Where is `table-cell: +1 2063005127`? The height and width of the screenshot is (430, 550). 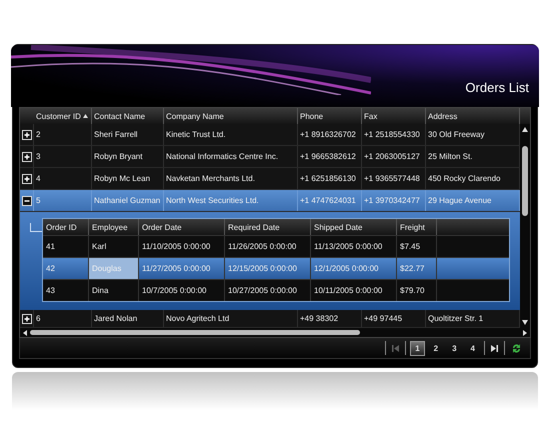
table-cell: +1 2063005127 is located at coordinates (394, 156).